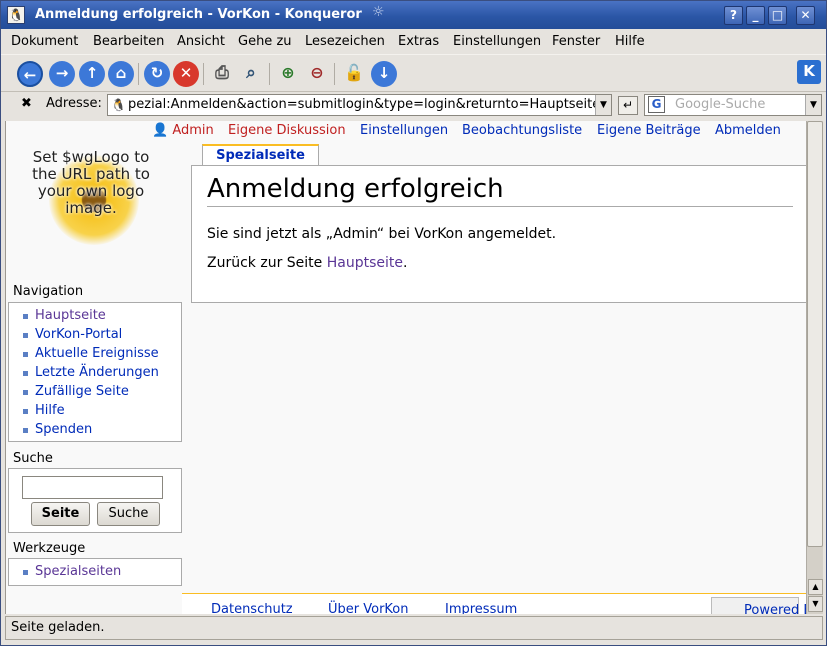 This screenshot has width=827, height=646. What do you see at coordinates (260, 155) in the screenshot?
I see `tab-spezialseite: Spezialseite` at bounding box center [260, 155].